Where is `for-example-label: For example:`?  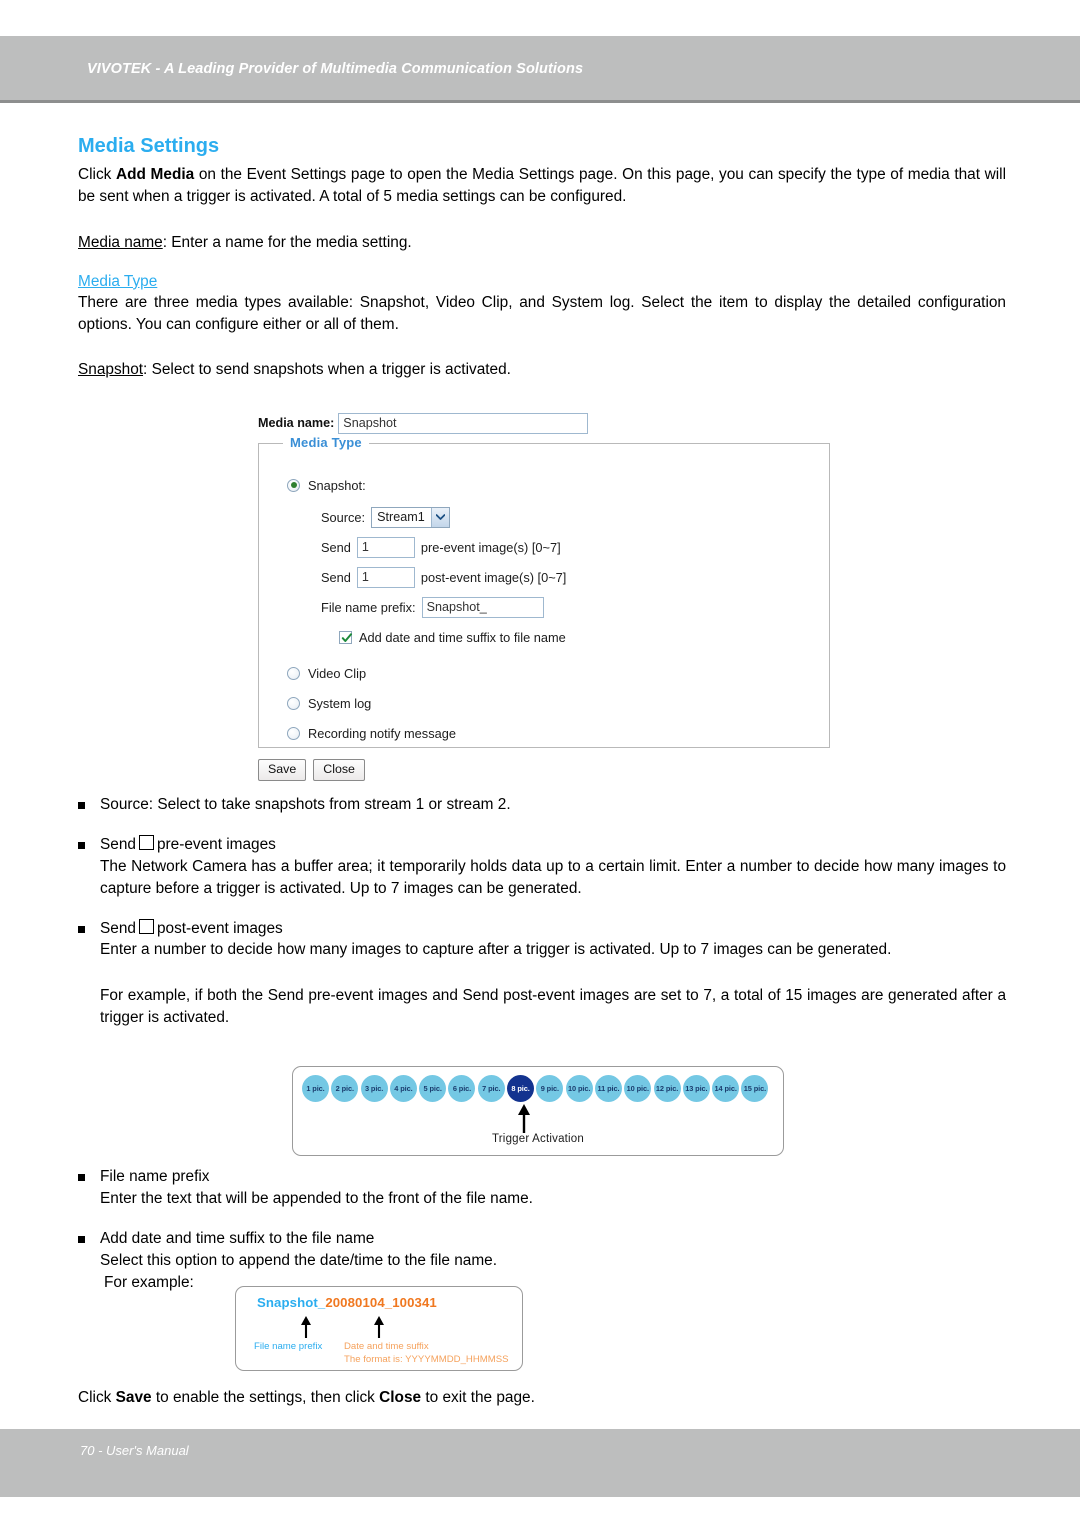 for-example-label: For example: is located at coordinates (149, 1282).